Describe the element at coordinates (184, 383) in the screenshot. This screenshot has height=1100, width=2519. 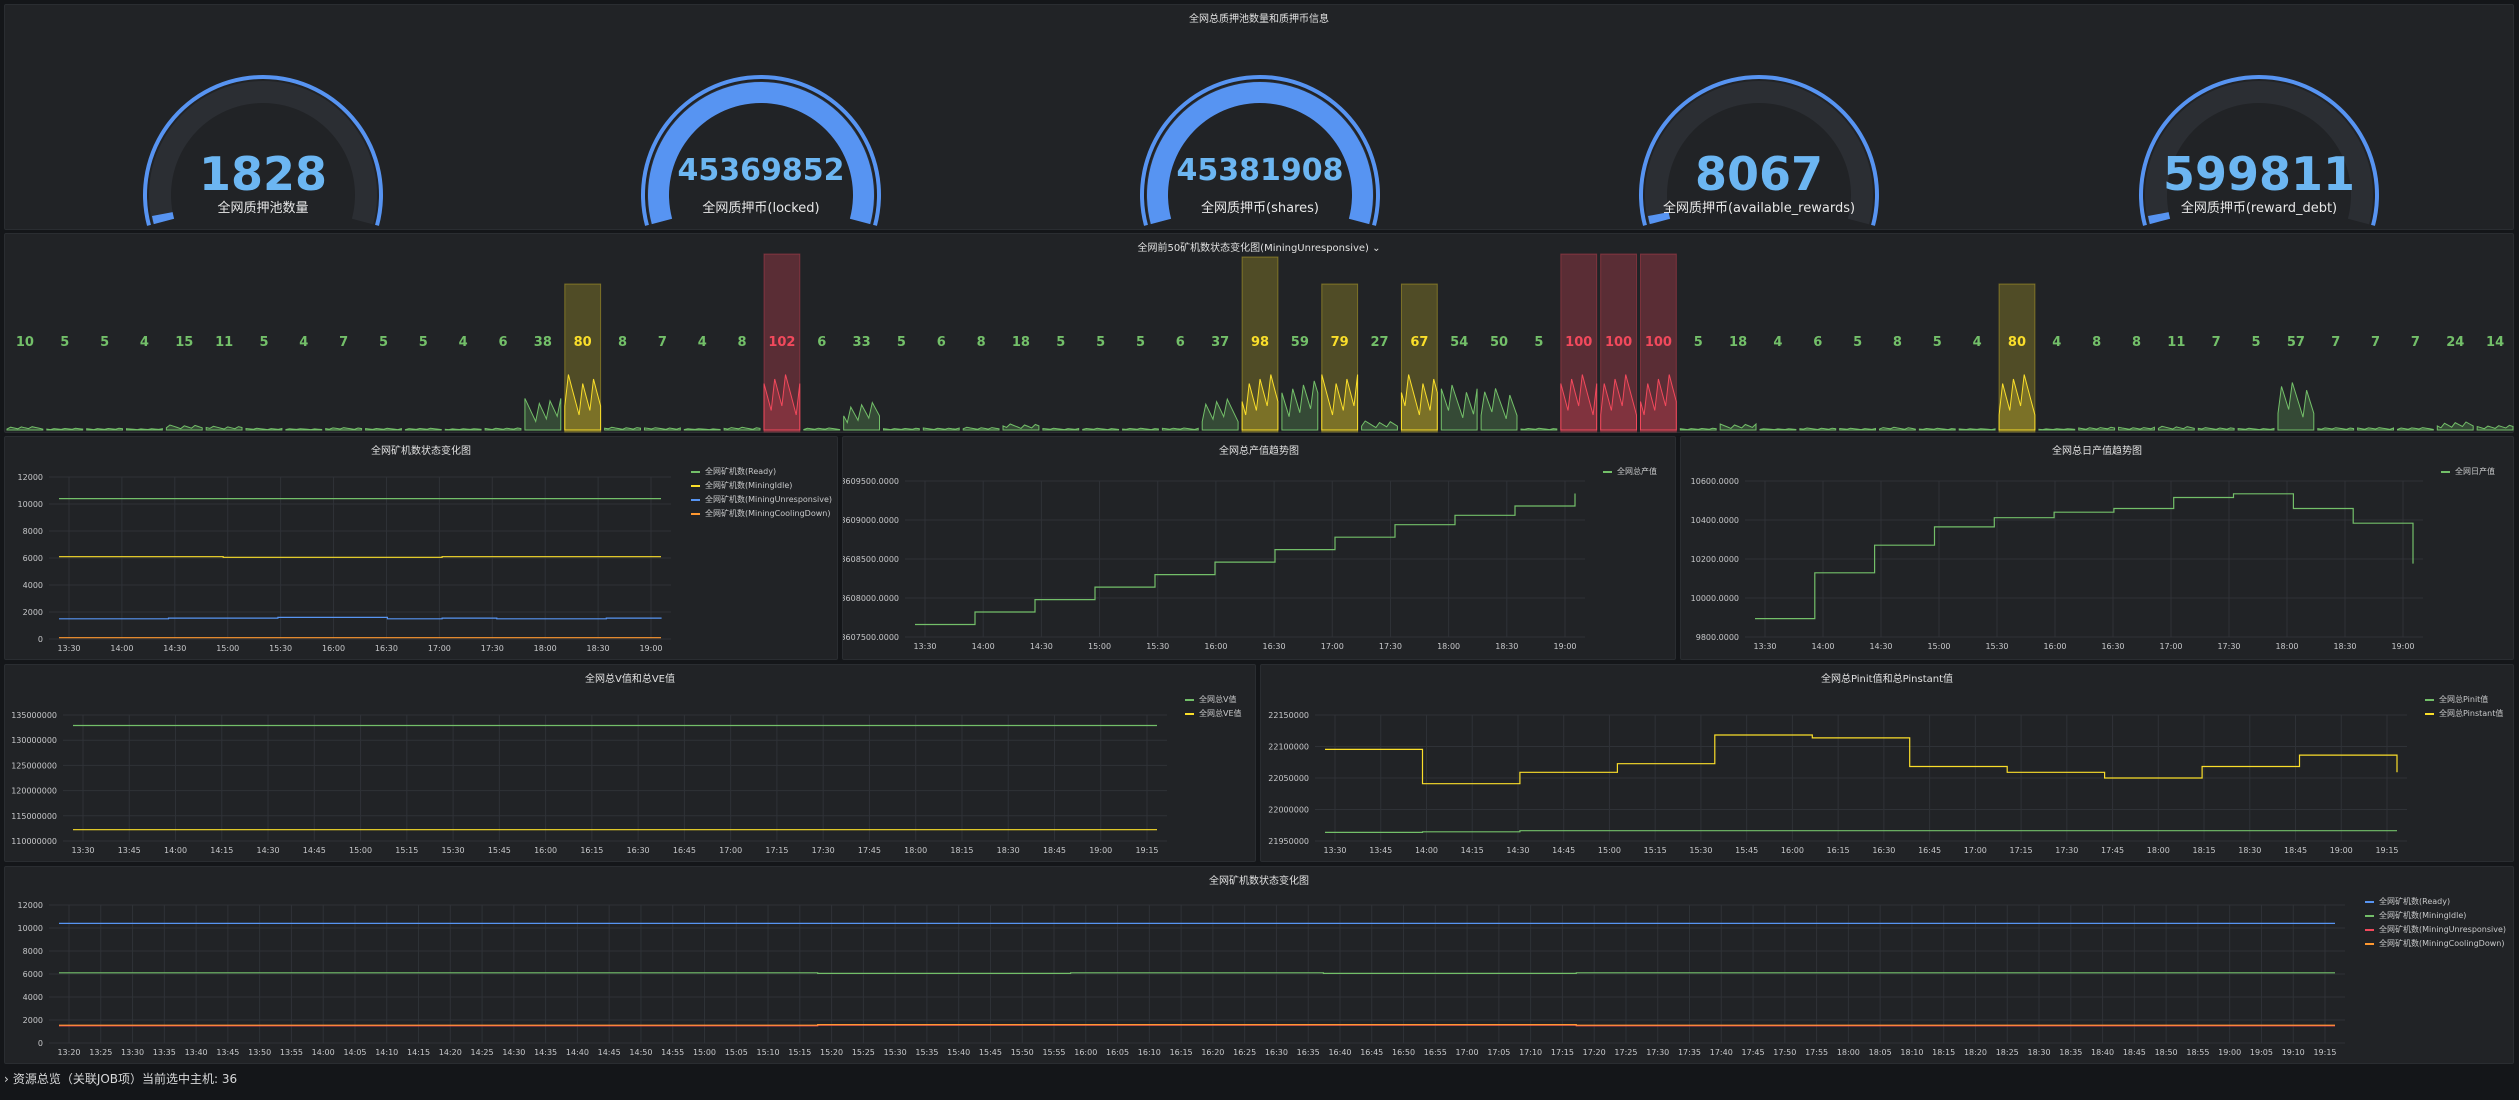
I see `stat-cell: 15` at that location.